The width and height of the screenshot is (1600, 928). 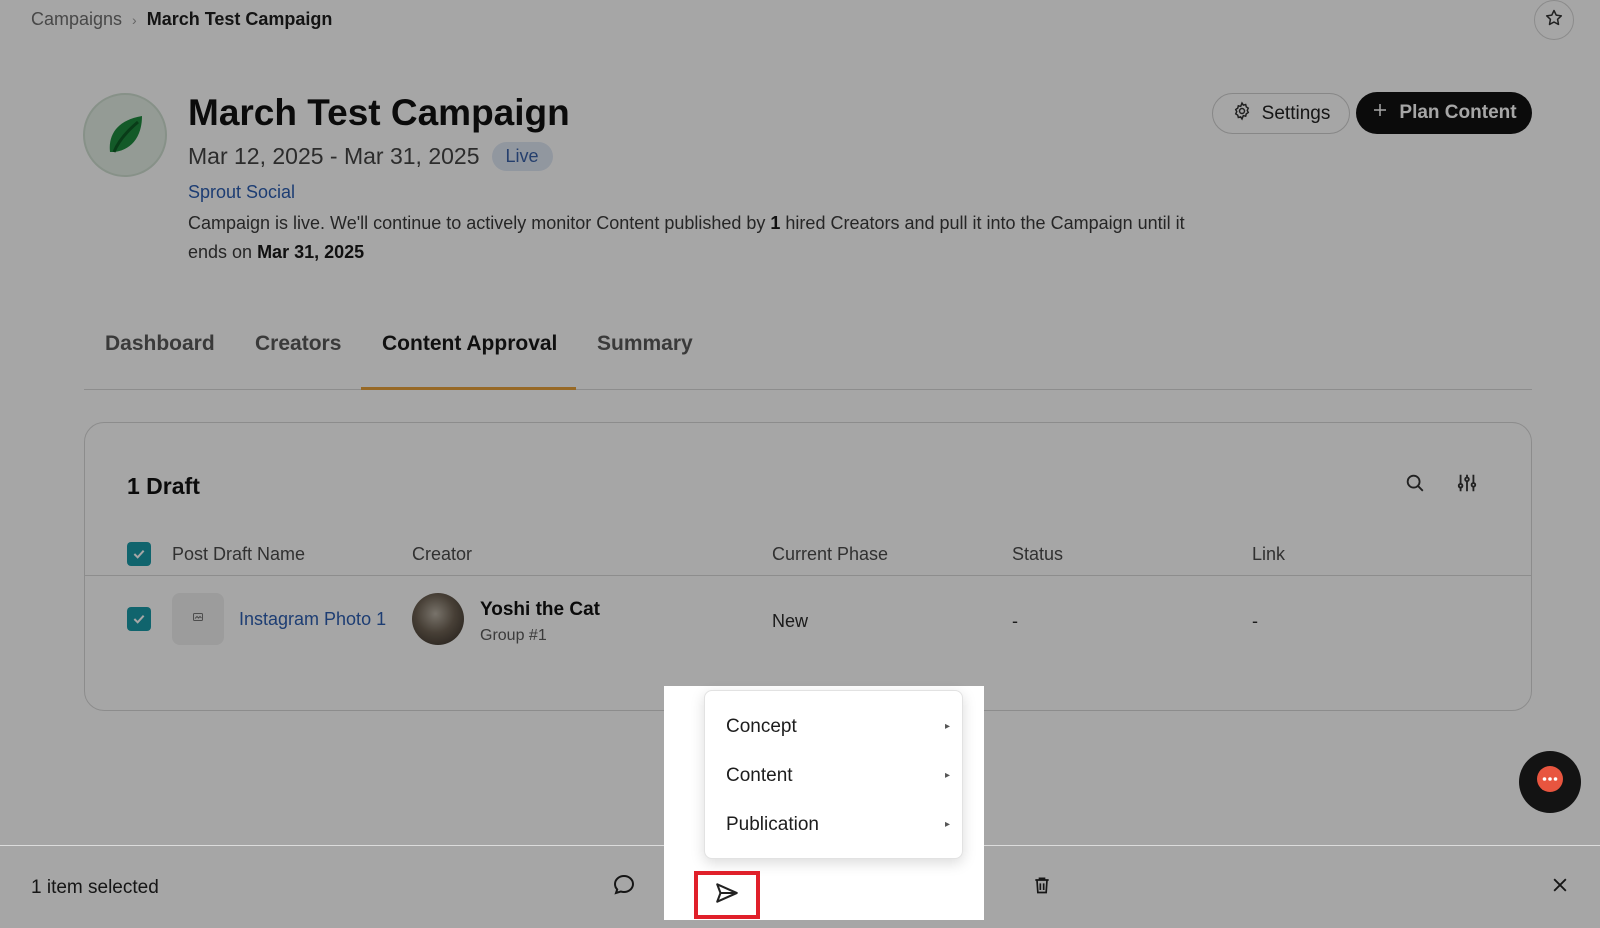 I want to click on menu-item-label: Content, so click(x=759, y=775).